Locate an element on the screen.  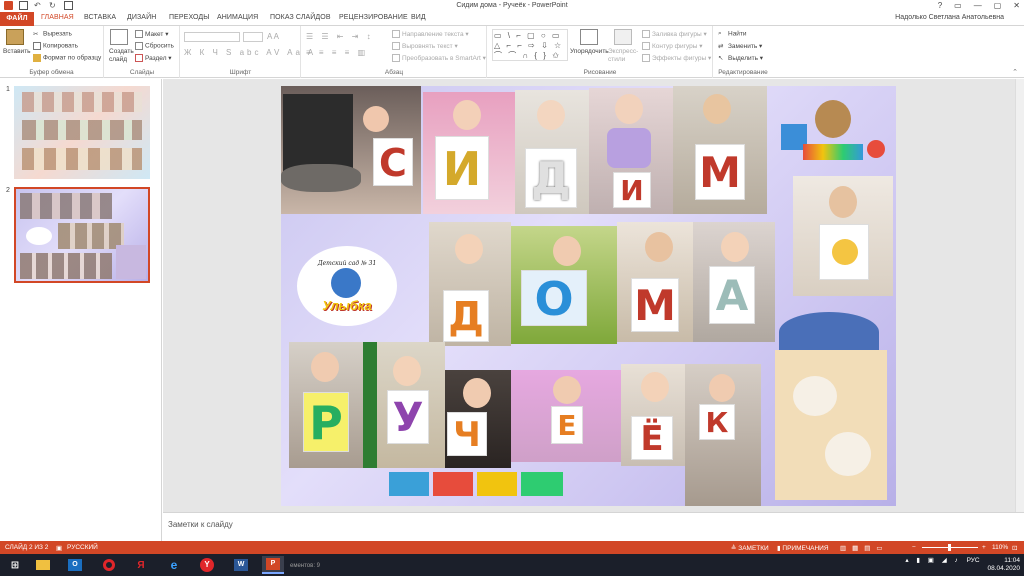
tab-insert: ВСТАВКА is located at coordinates (100, 17).